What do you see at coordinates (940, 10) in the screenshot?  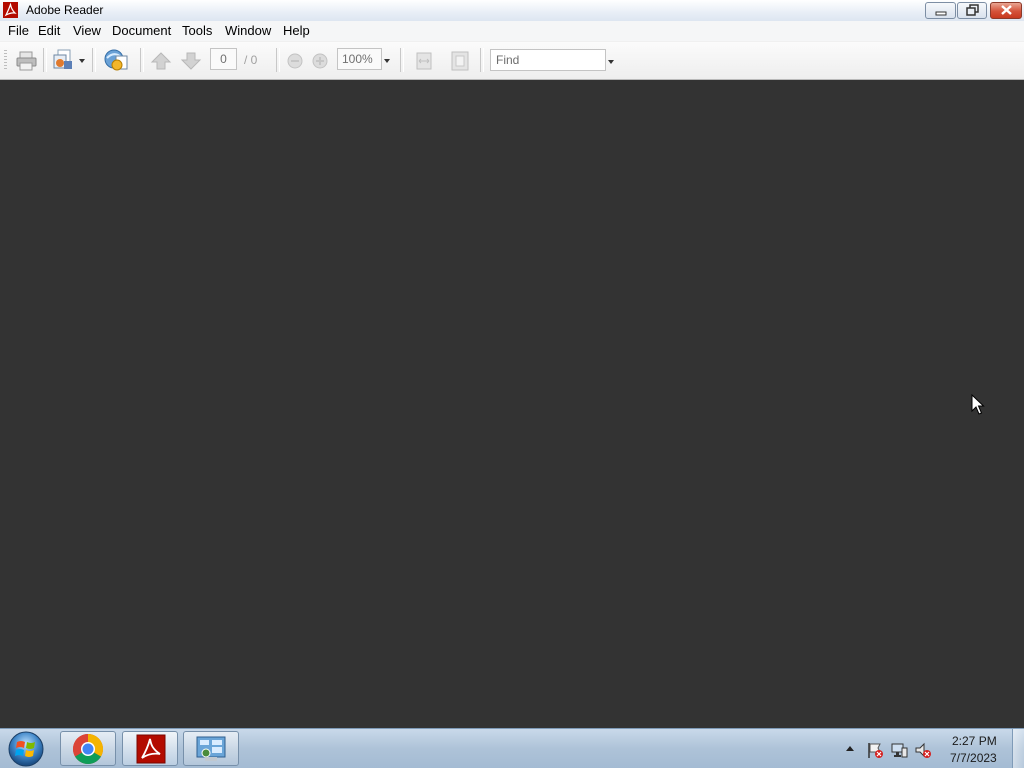 I see `minimize-button` at bounding box center [940, 10].